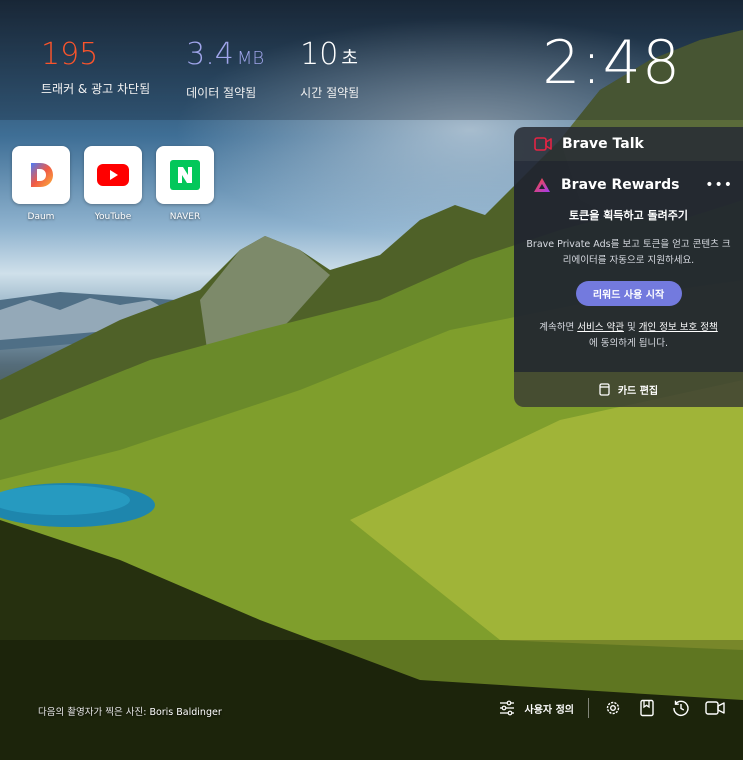  What do you see at coordinates (41, 217) in the screenshot?
I see `top-site-label: Daum` at bounding box center [41, 217].